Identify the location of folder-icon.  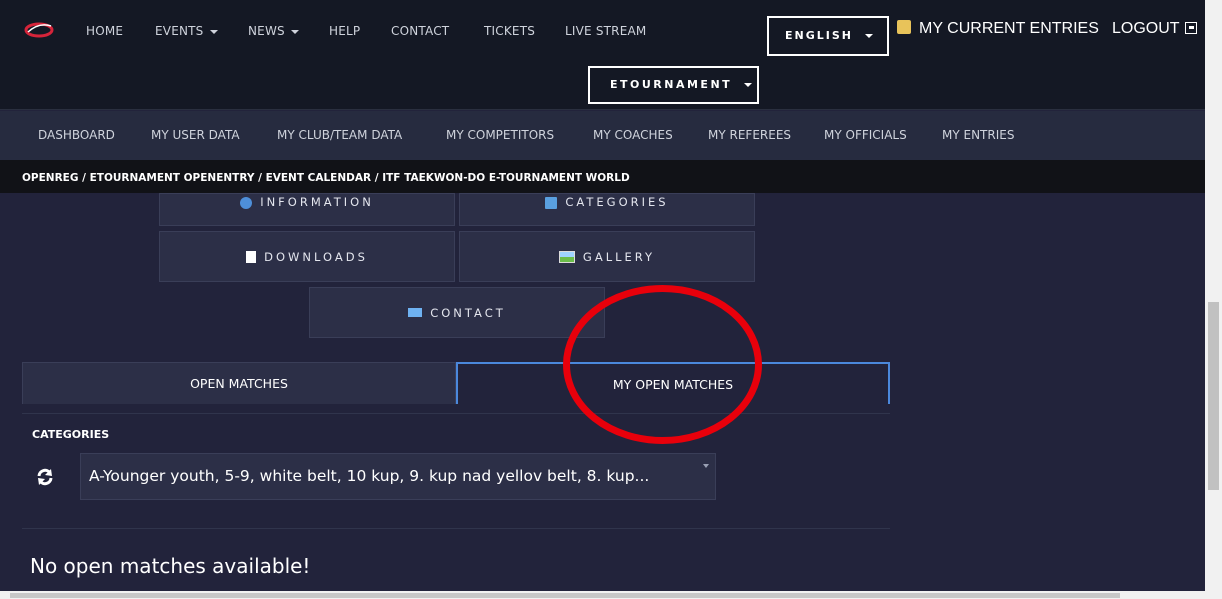
(551, 203).